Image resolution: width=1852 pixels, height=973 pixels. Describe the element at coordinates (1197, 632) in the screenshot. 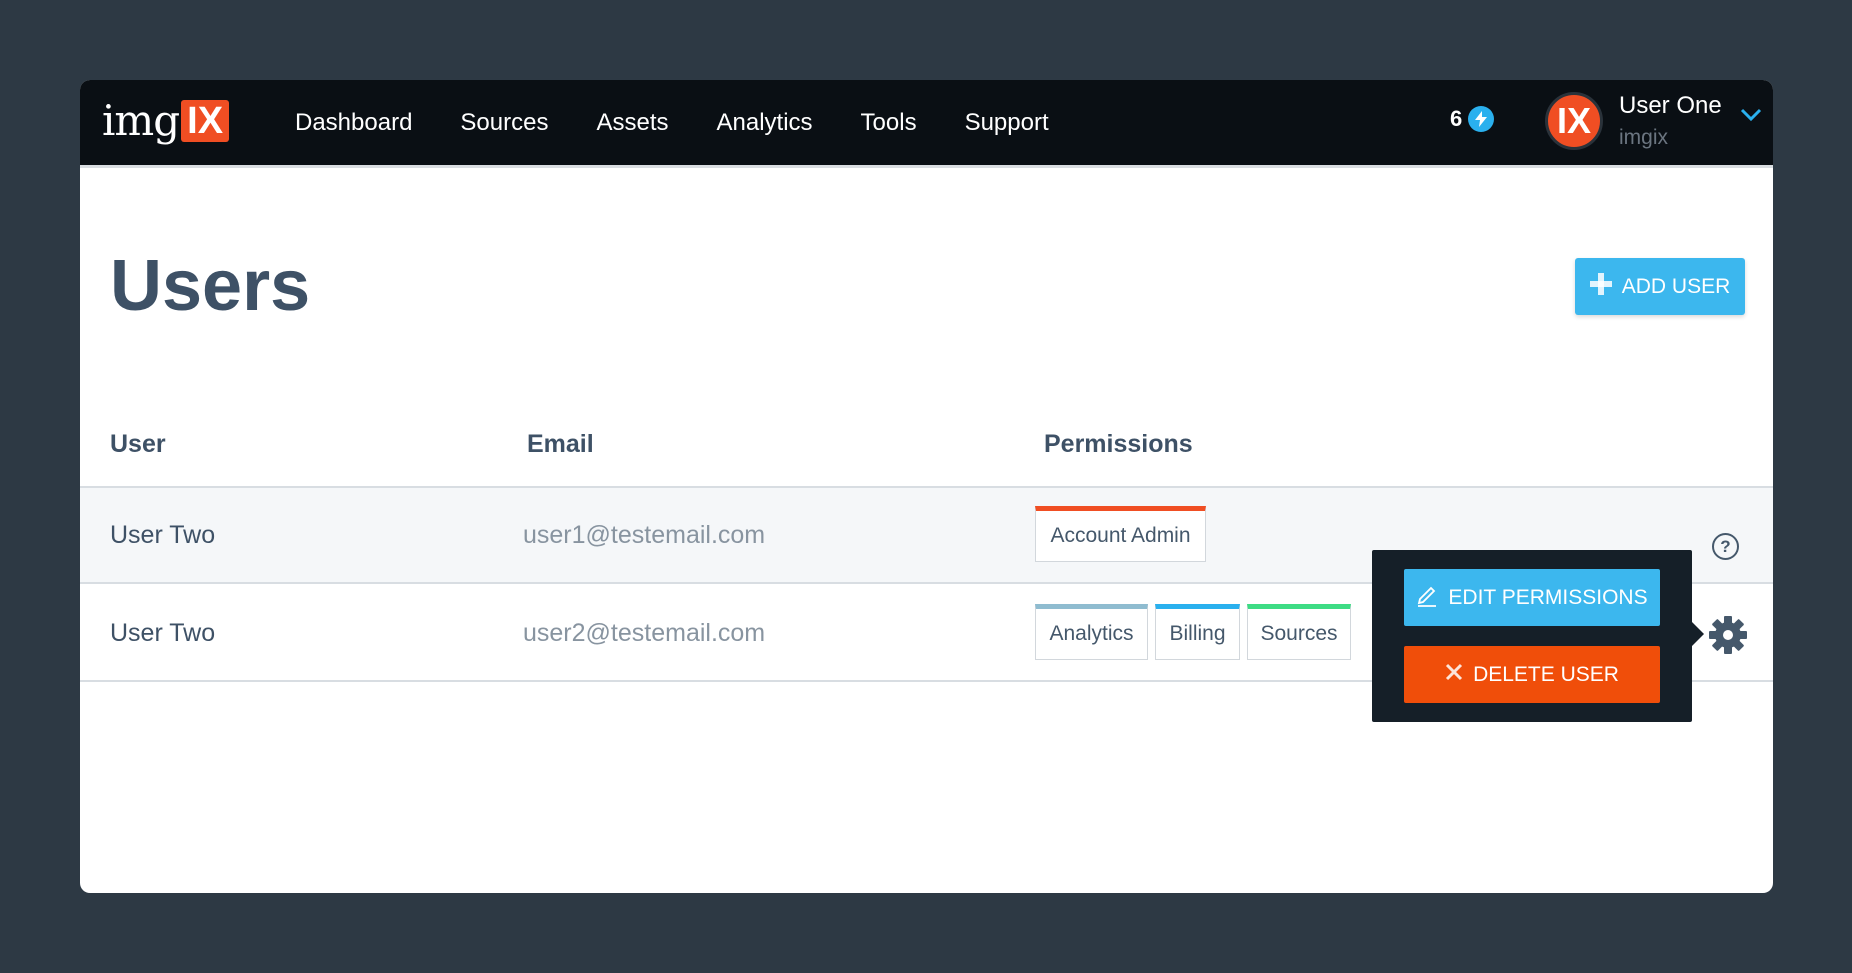

I see `permission-badge-billing: Billing` at that location.